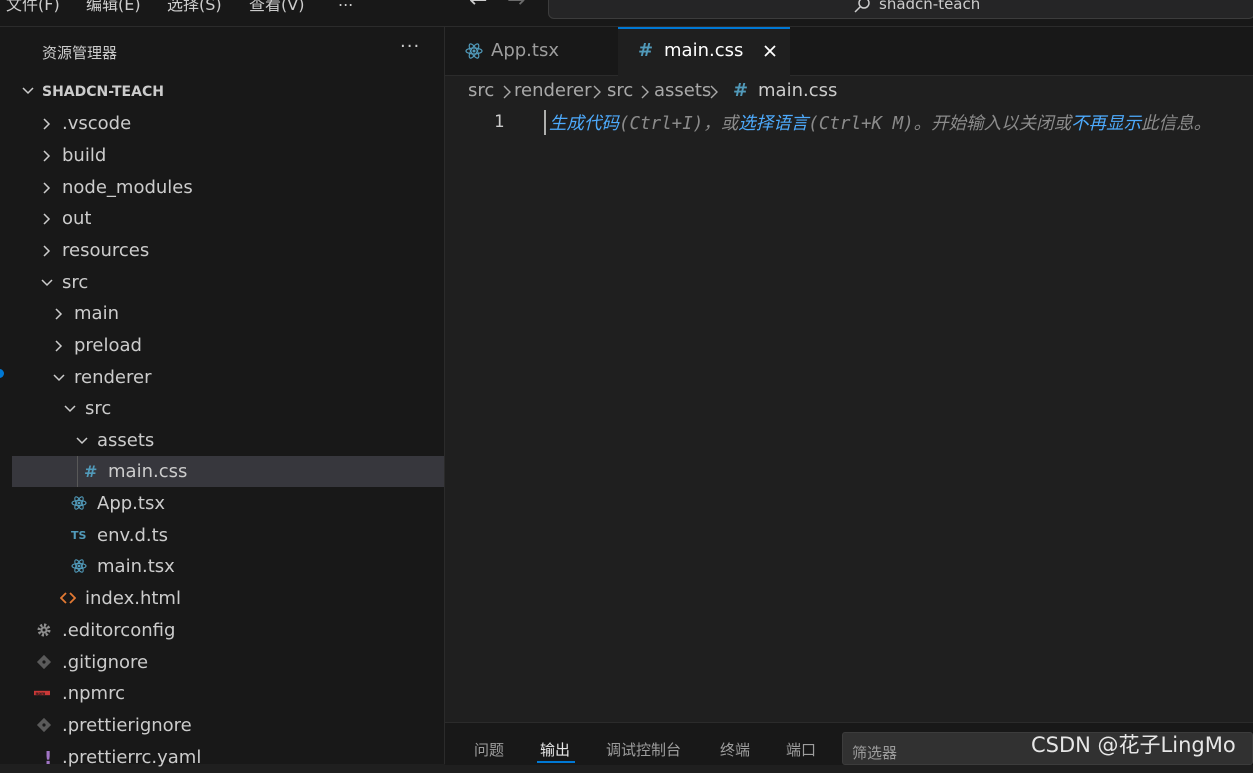  I want to click on breadcrumb-item: main.css, so click(797, 90).